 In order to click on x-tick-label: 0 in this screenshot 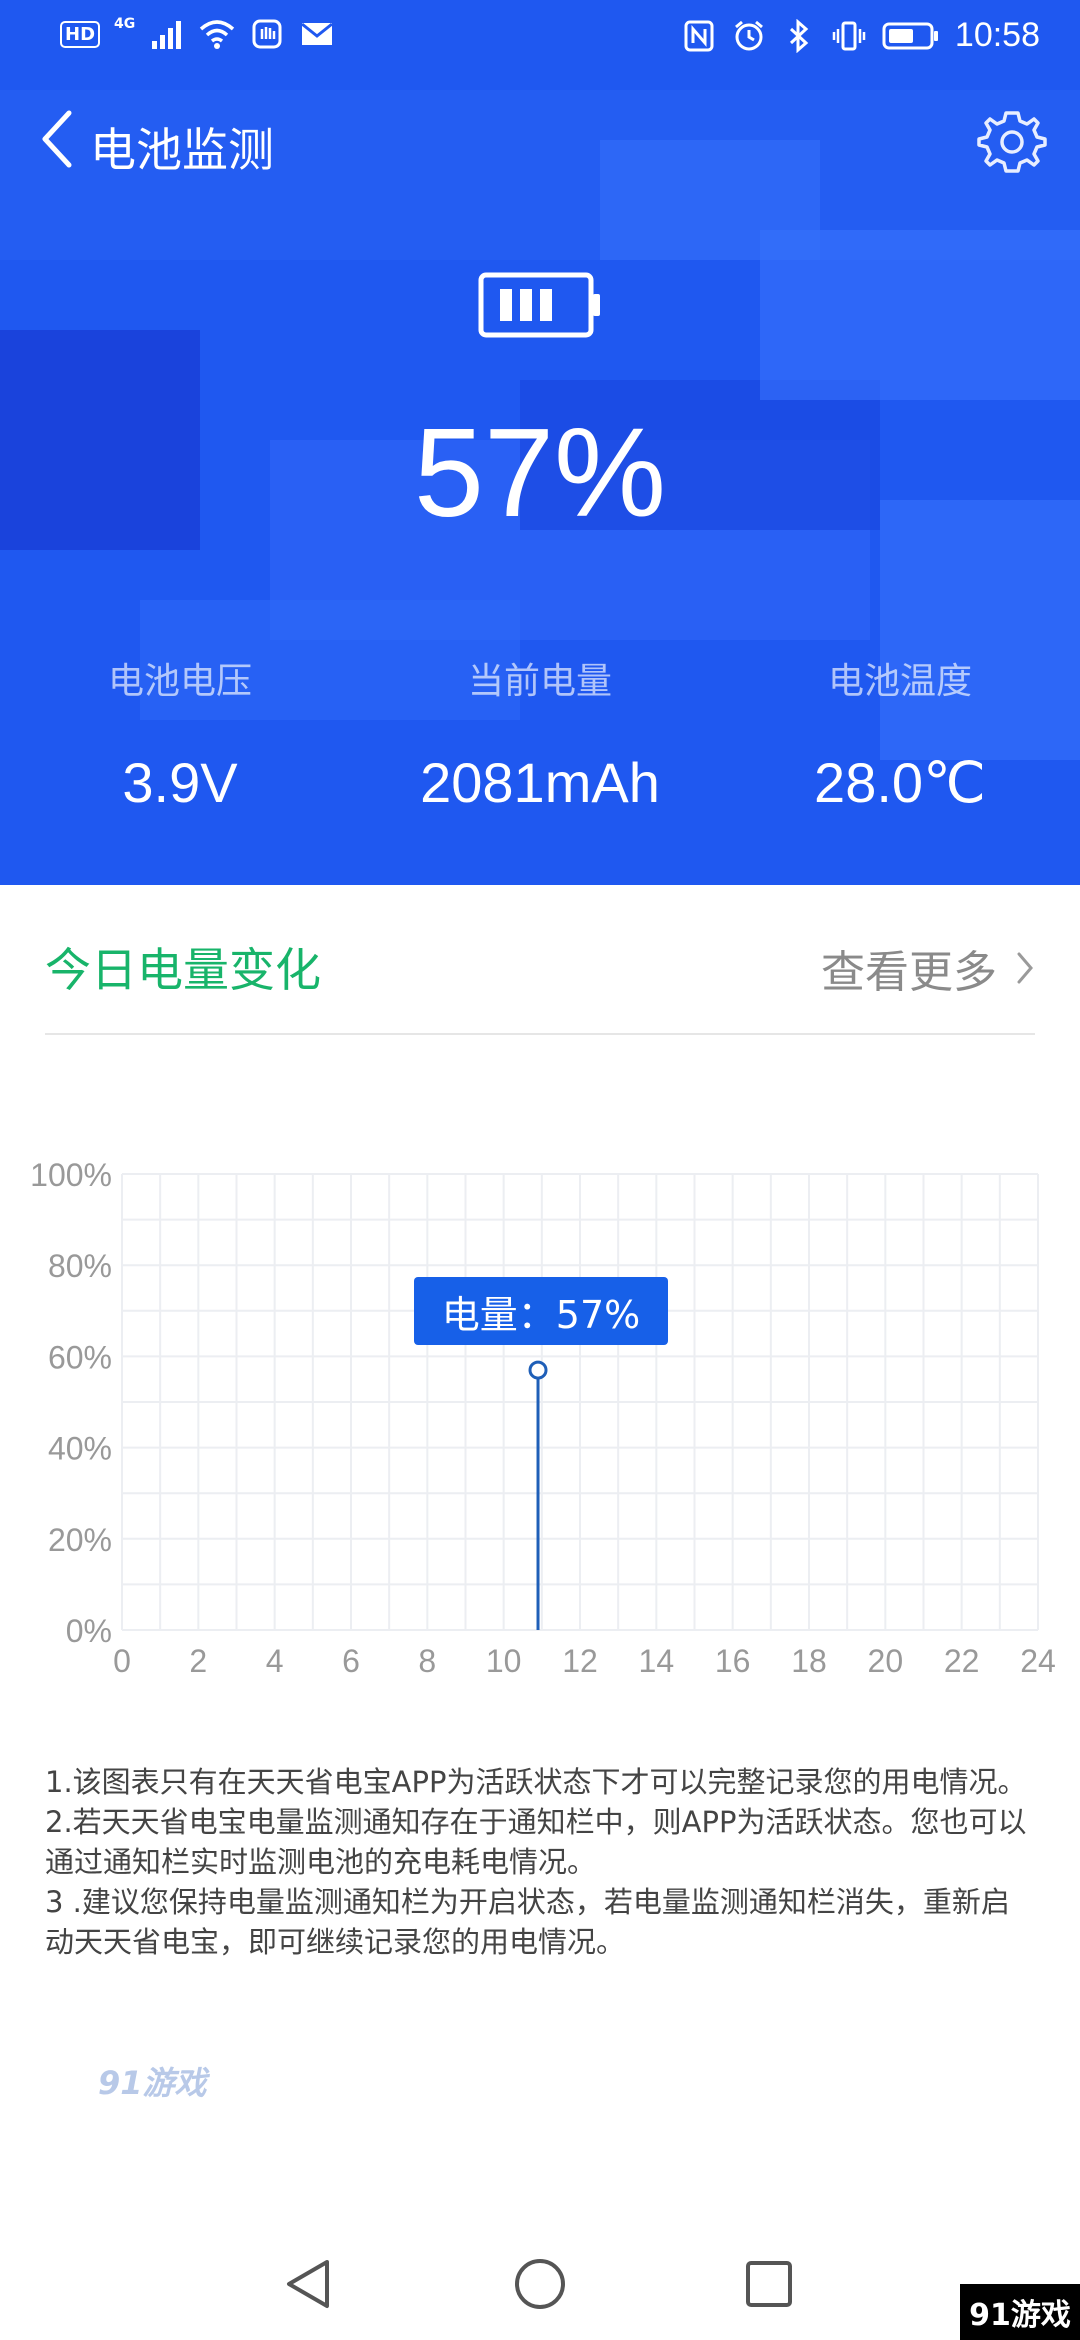, I will do `click(122, 1661)`.